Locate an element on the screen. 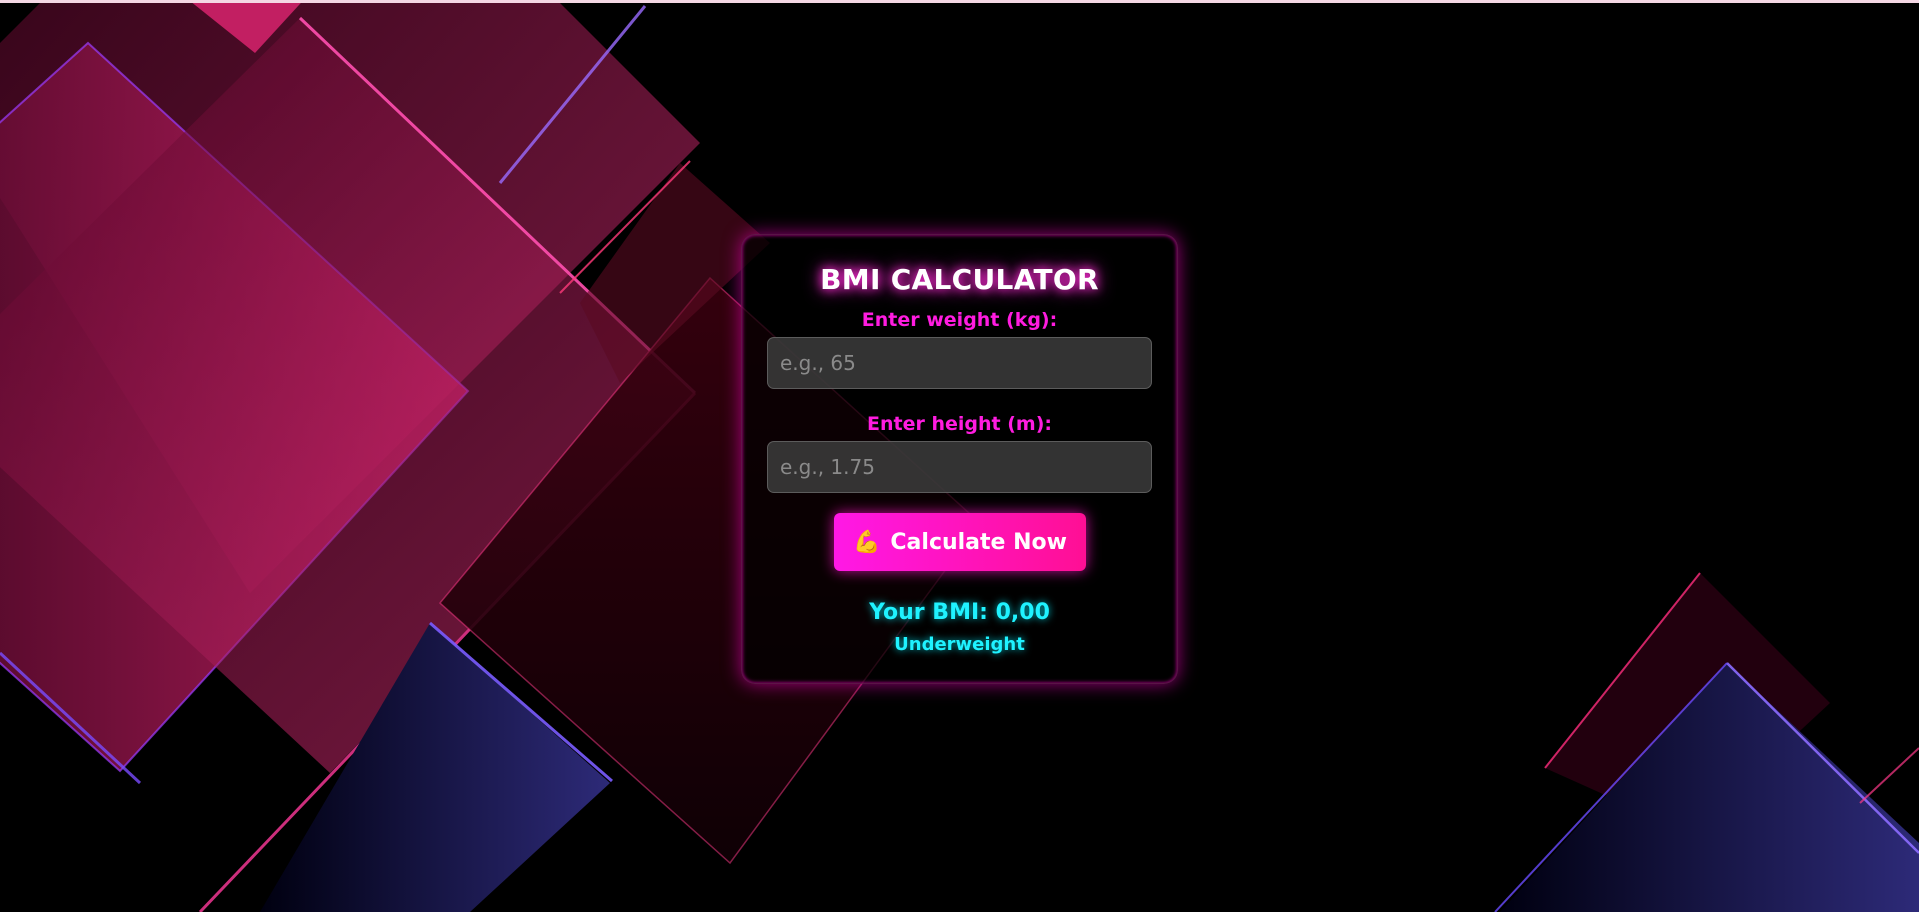 Image resolution: width=1919 pixels, height=912 pixels. bmi-result: Your BMI: 0,00 is located at coordinates (959, 612).